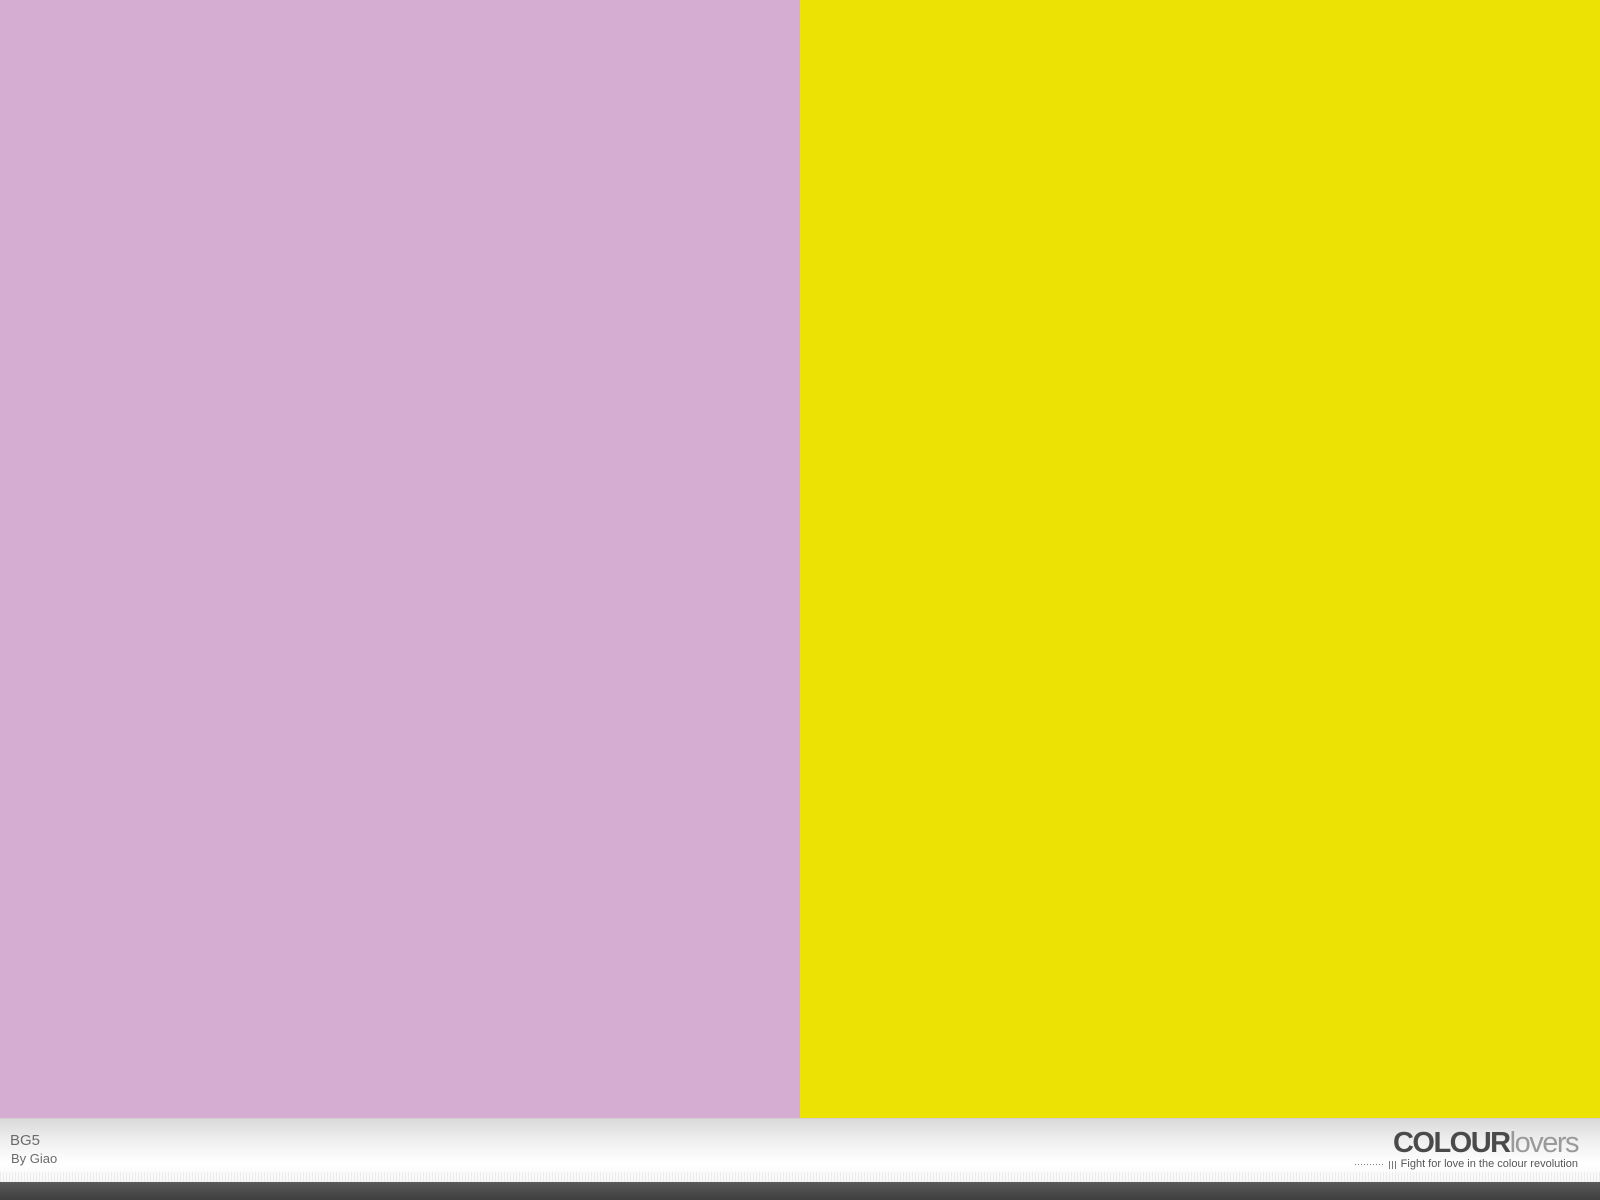 The image size is (1600, 1200). Describe the element at coordinates (800, 1191) in the screenshot. I see `bottom-dark-bar` at that location.